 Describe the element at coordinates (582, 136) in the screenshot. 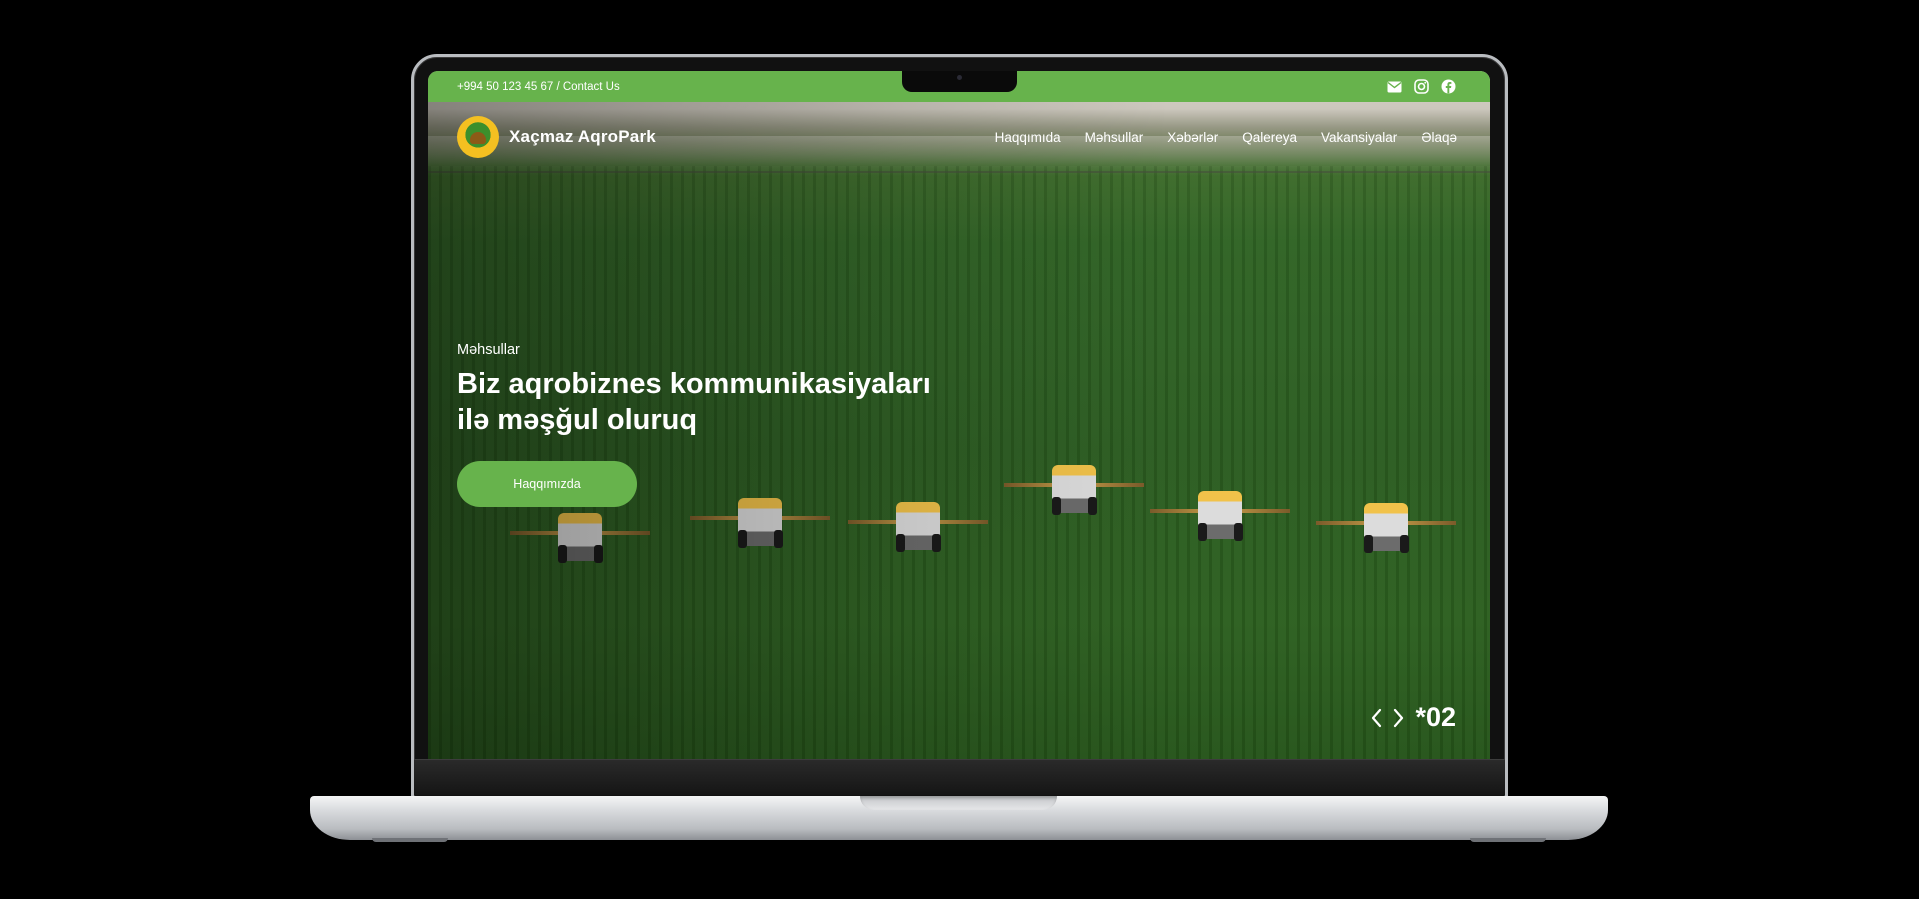

I see `brand-name: Xaçmaz AqroPark` at that location.